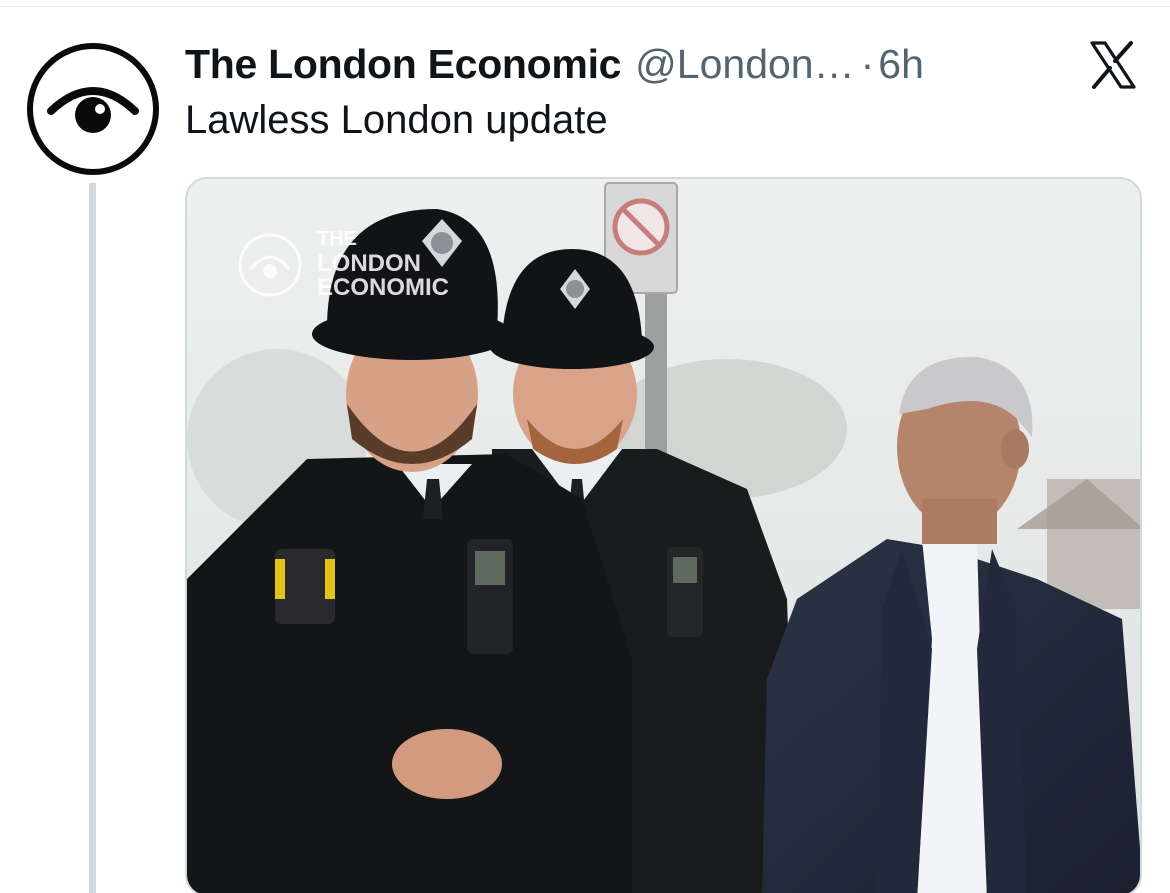 The image size is (1170, 893). I want to click on divider, so click(585, 6).